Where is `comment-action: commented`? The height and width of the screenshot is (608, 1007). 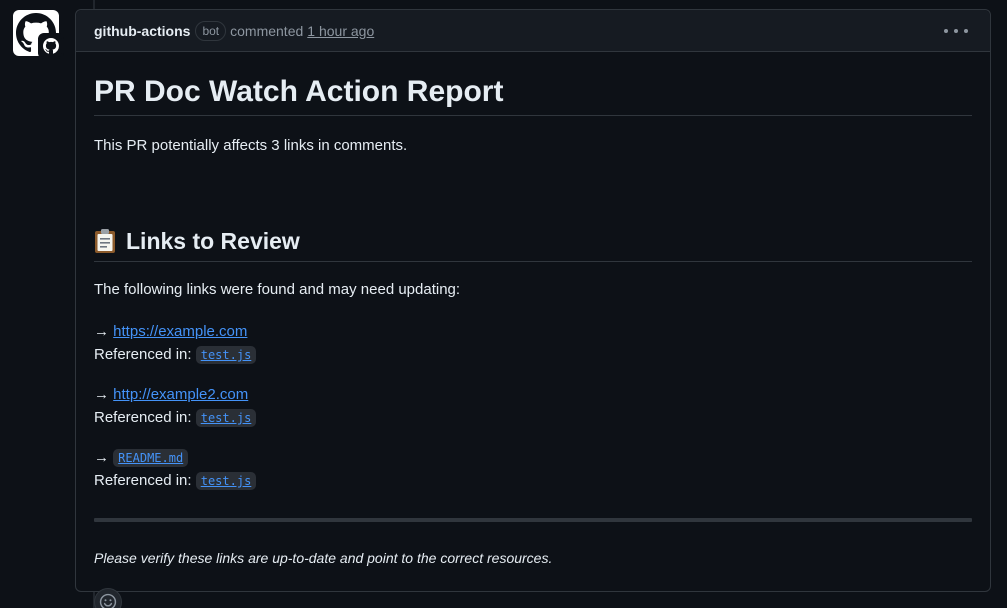 comment-action: commented is located at coordinates (267, 30).